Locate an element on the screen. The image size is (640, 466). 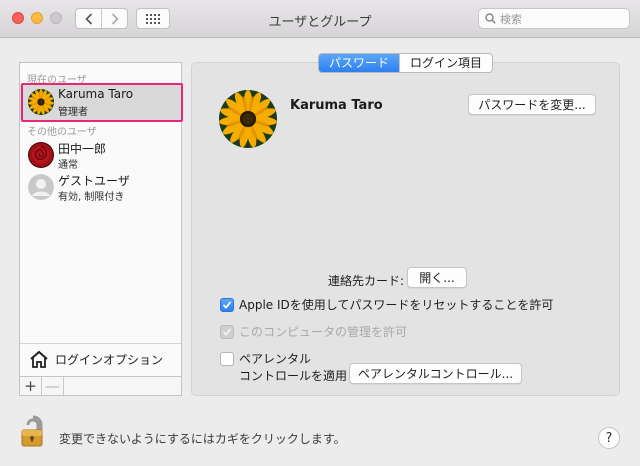
help-button: ? is located at coordinates (609, 438).